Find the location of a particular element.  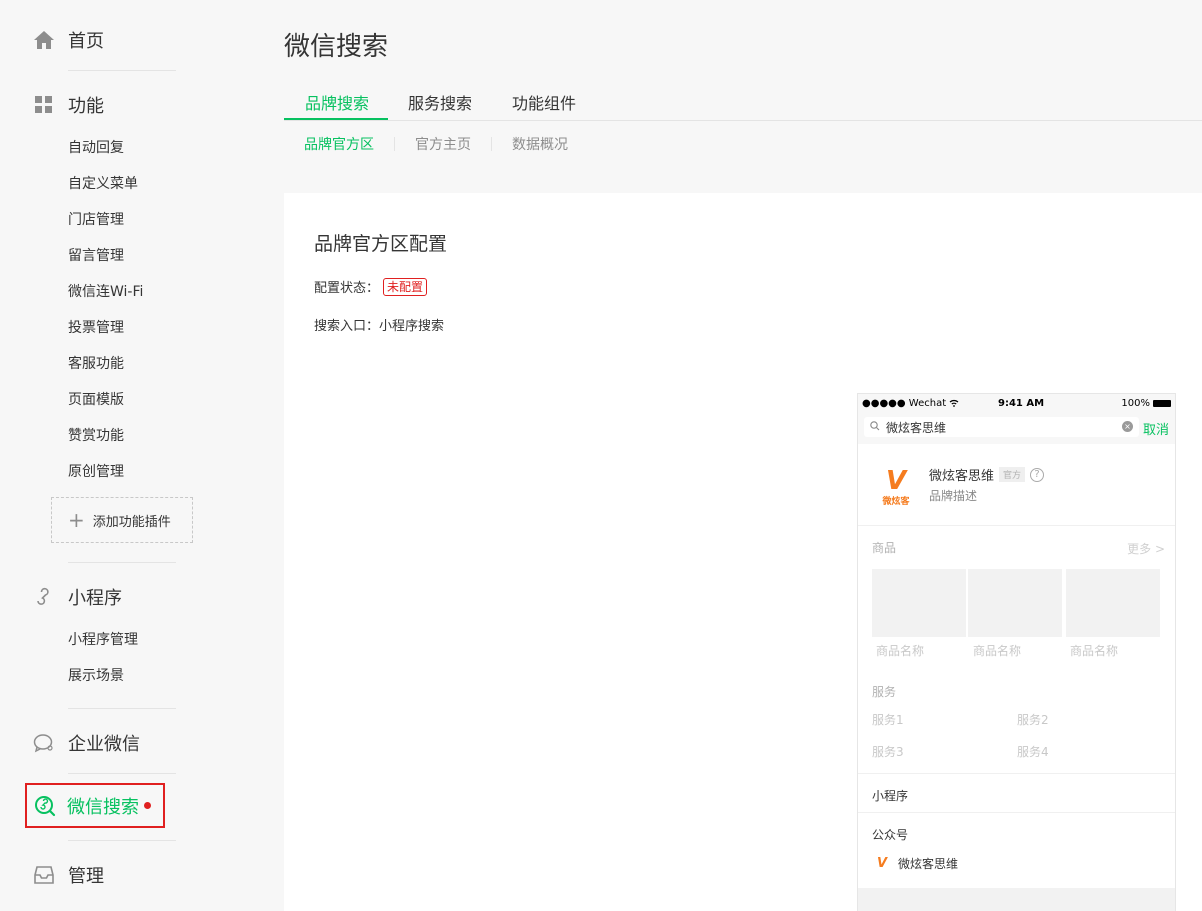

nav-features: 功能 is located at coordinates (68, 105).